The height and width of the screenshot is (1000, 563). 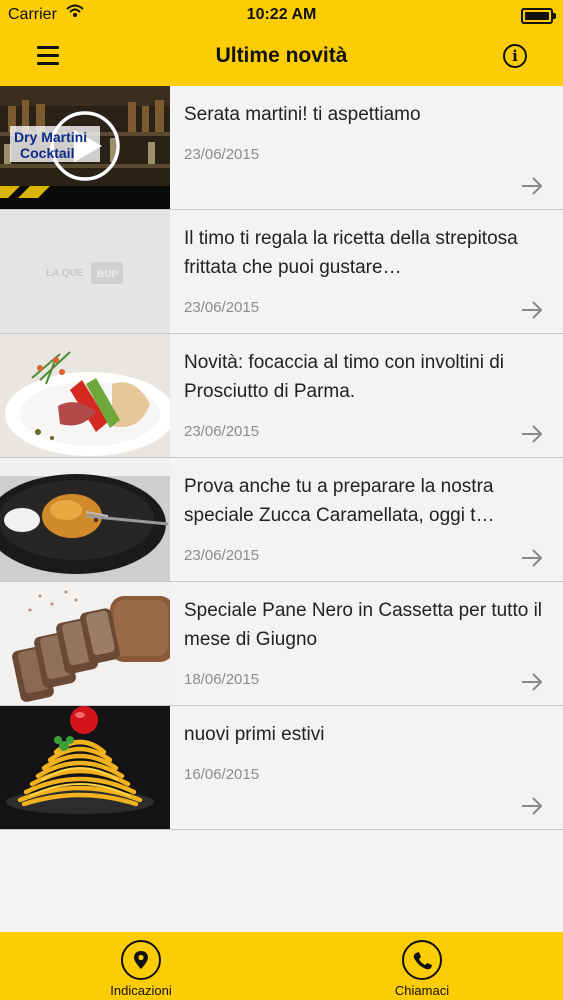 What do you see at coordinates (141, 960) in the screenshot?
I see `location-pin-icon` at bounding box center [141, 960].